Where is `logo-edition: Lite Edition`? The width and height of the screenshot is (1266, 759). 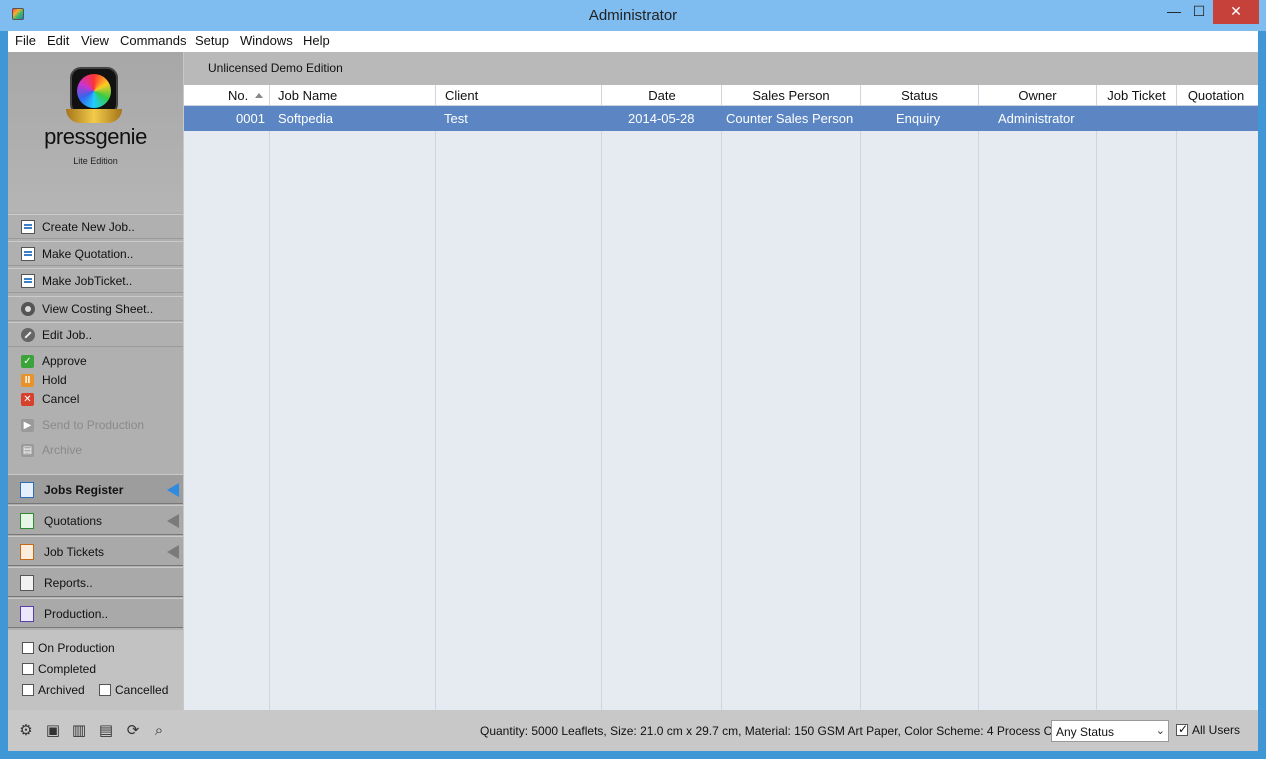 logo-edition: Lite Edition is located at coordinates (95, 161).